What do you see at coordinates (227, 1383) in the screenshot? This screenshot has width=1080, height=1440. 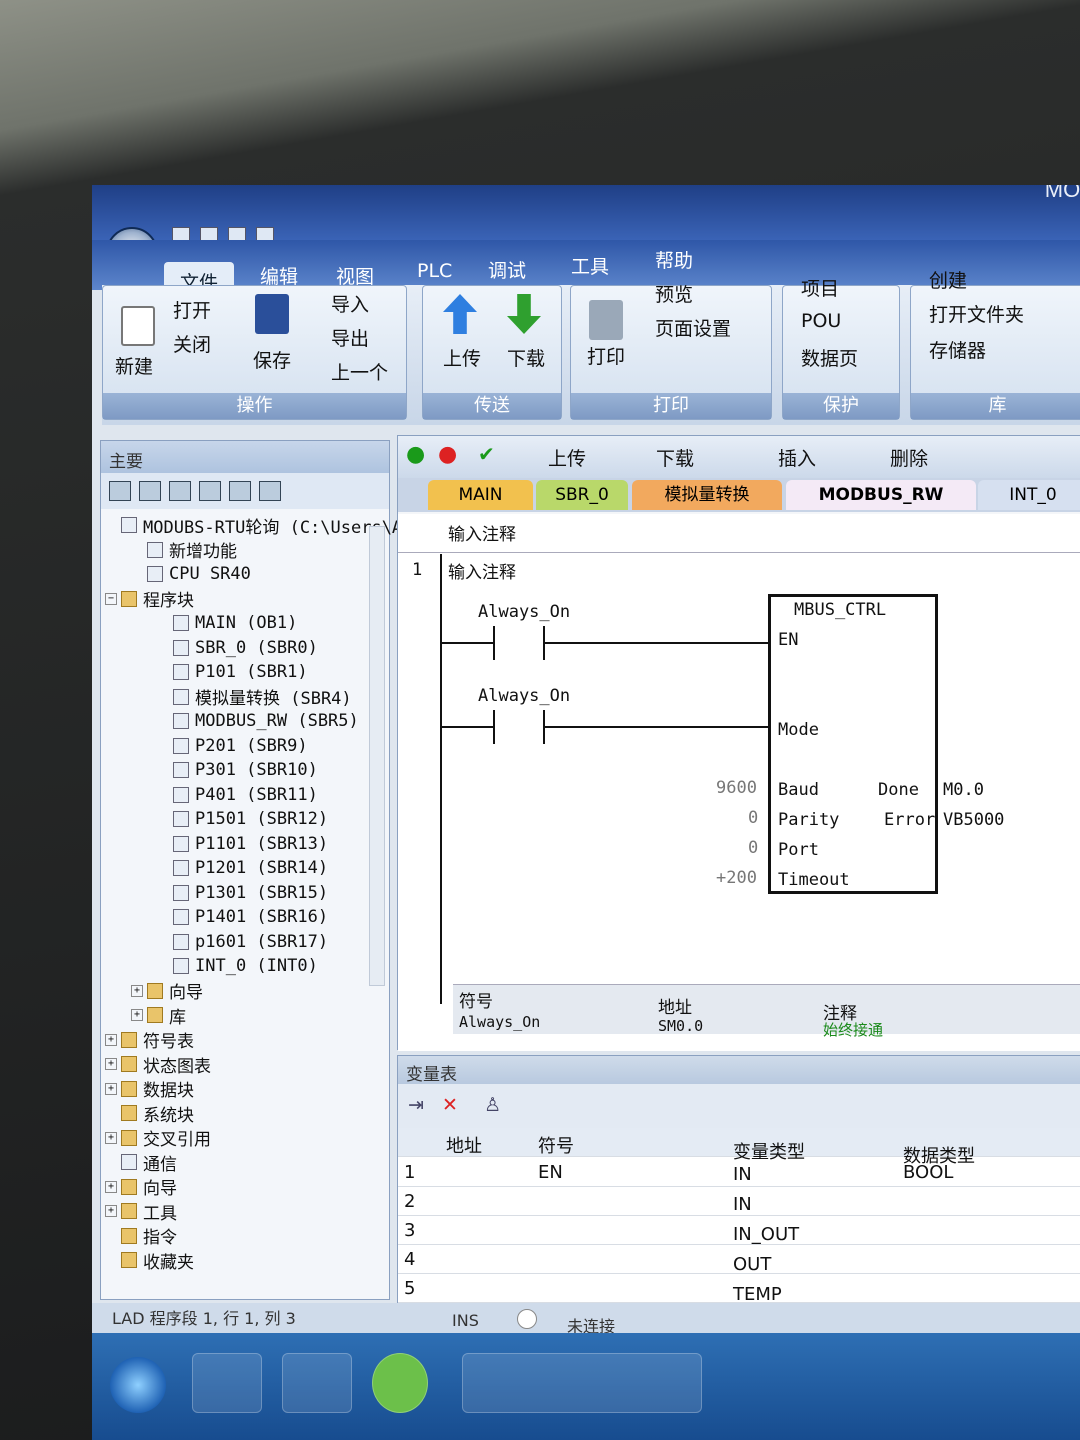 I see `taskbar-explorer` at bounding box center [227, 1383].